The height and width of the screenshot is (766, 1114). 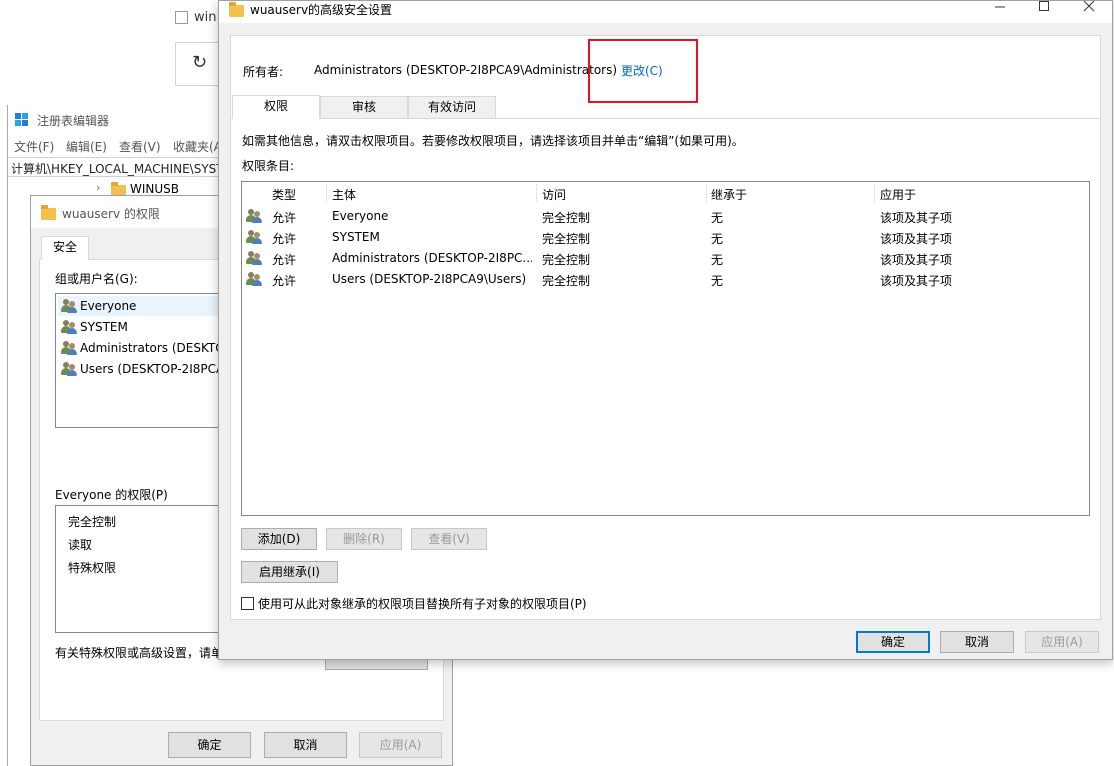 I want to click on adv-cancel-button: 取消, so click(x=977, y=642).